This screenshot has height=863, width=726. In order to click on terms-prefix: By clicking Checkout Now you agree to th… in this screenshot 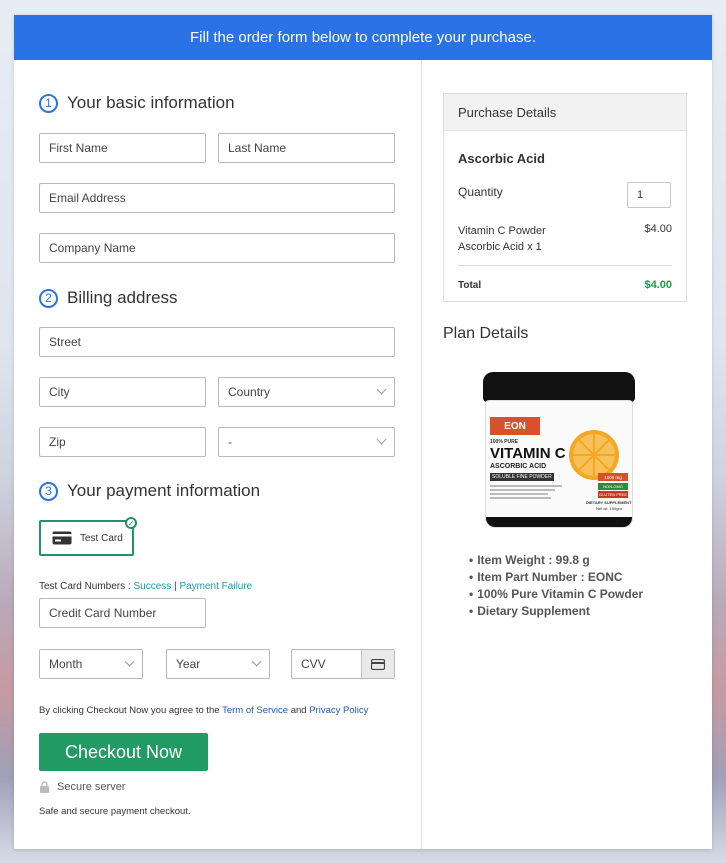, I will do `click(131, 710)`.